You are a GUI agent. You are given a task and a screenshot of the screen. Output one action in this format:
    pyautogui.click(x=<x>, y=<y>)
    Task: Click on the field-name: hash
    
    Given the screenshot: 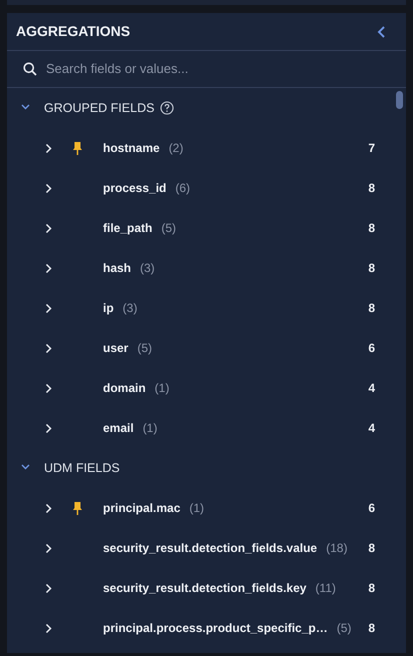 What is the action you would take?
    pyautogui.click(x=117, y=268)
    